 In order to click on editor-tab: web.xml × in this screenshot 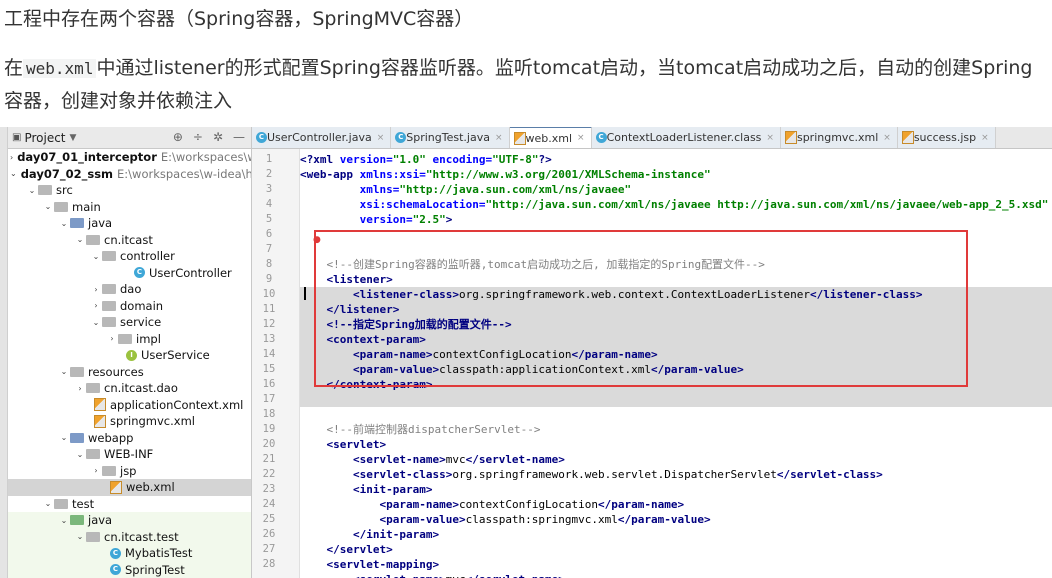, I will do `click(550, 137)`.